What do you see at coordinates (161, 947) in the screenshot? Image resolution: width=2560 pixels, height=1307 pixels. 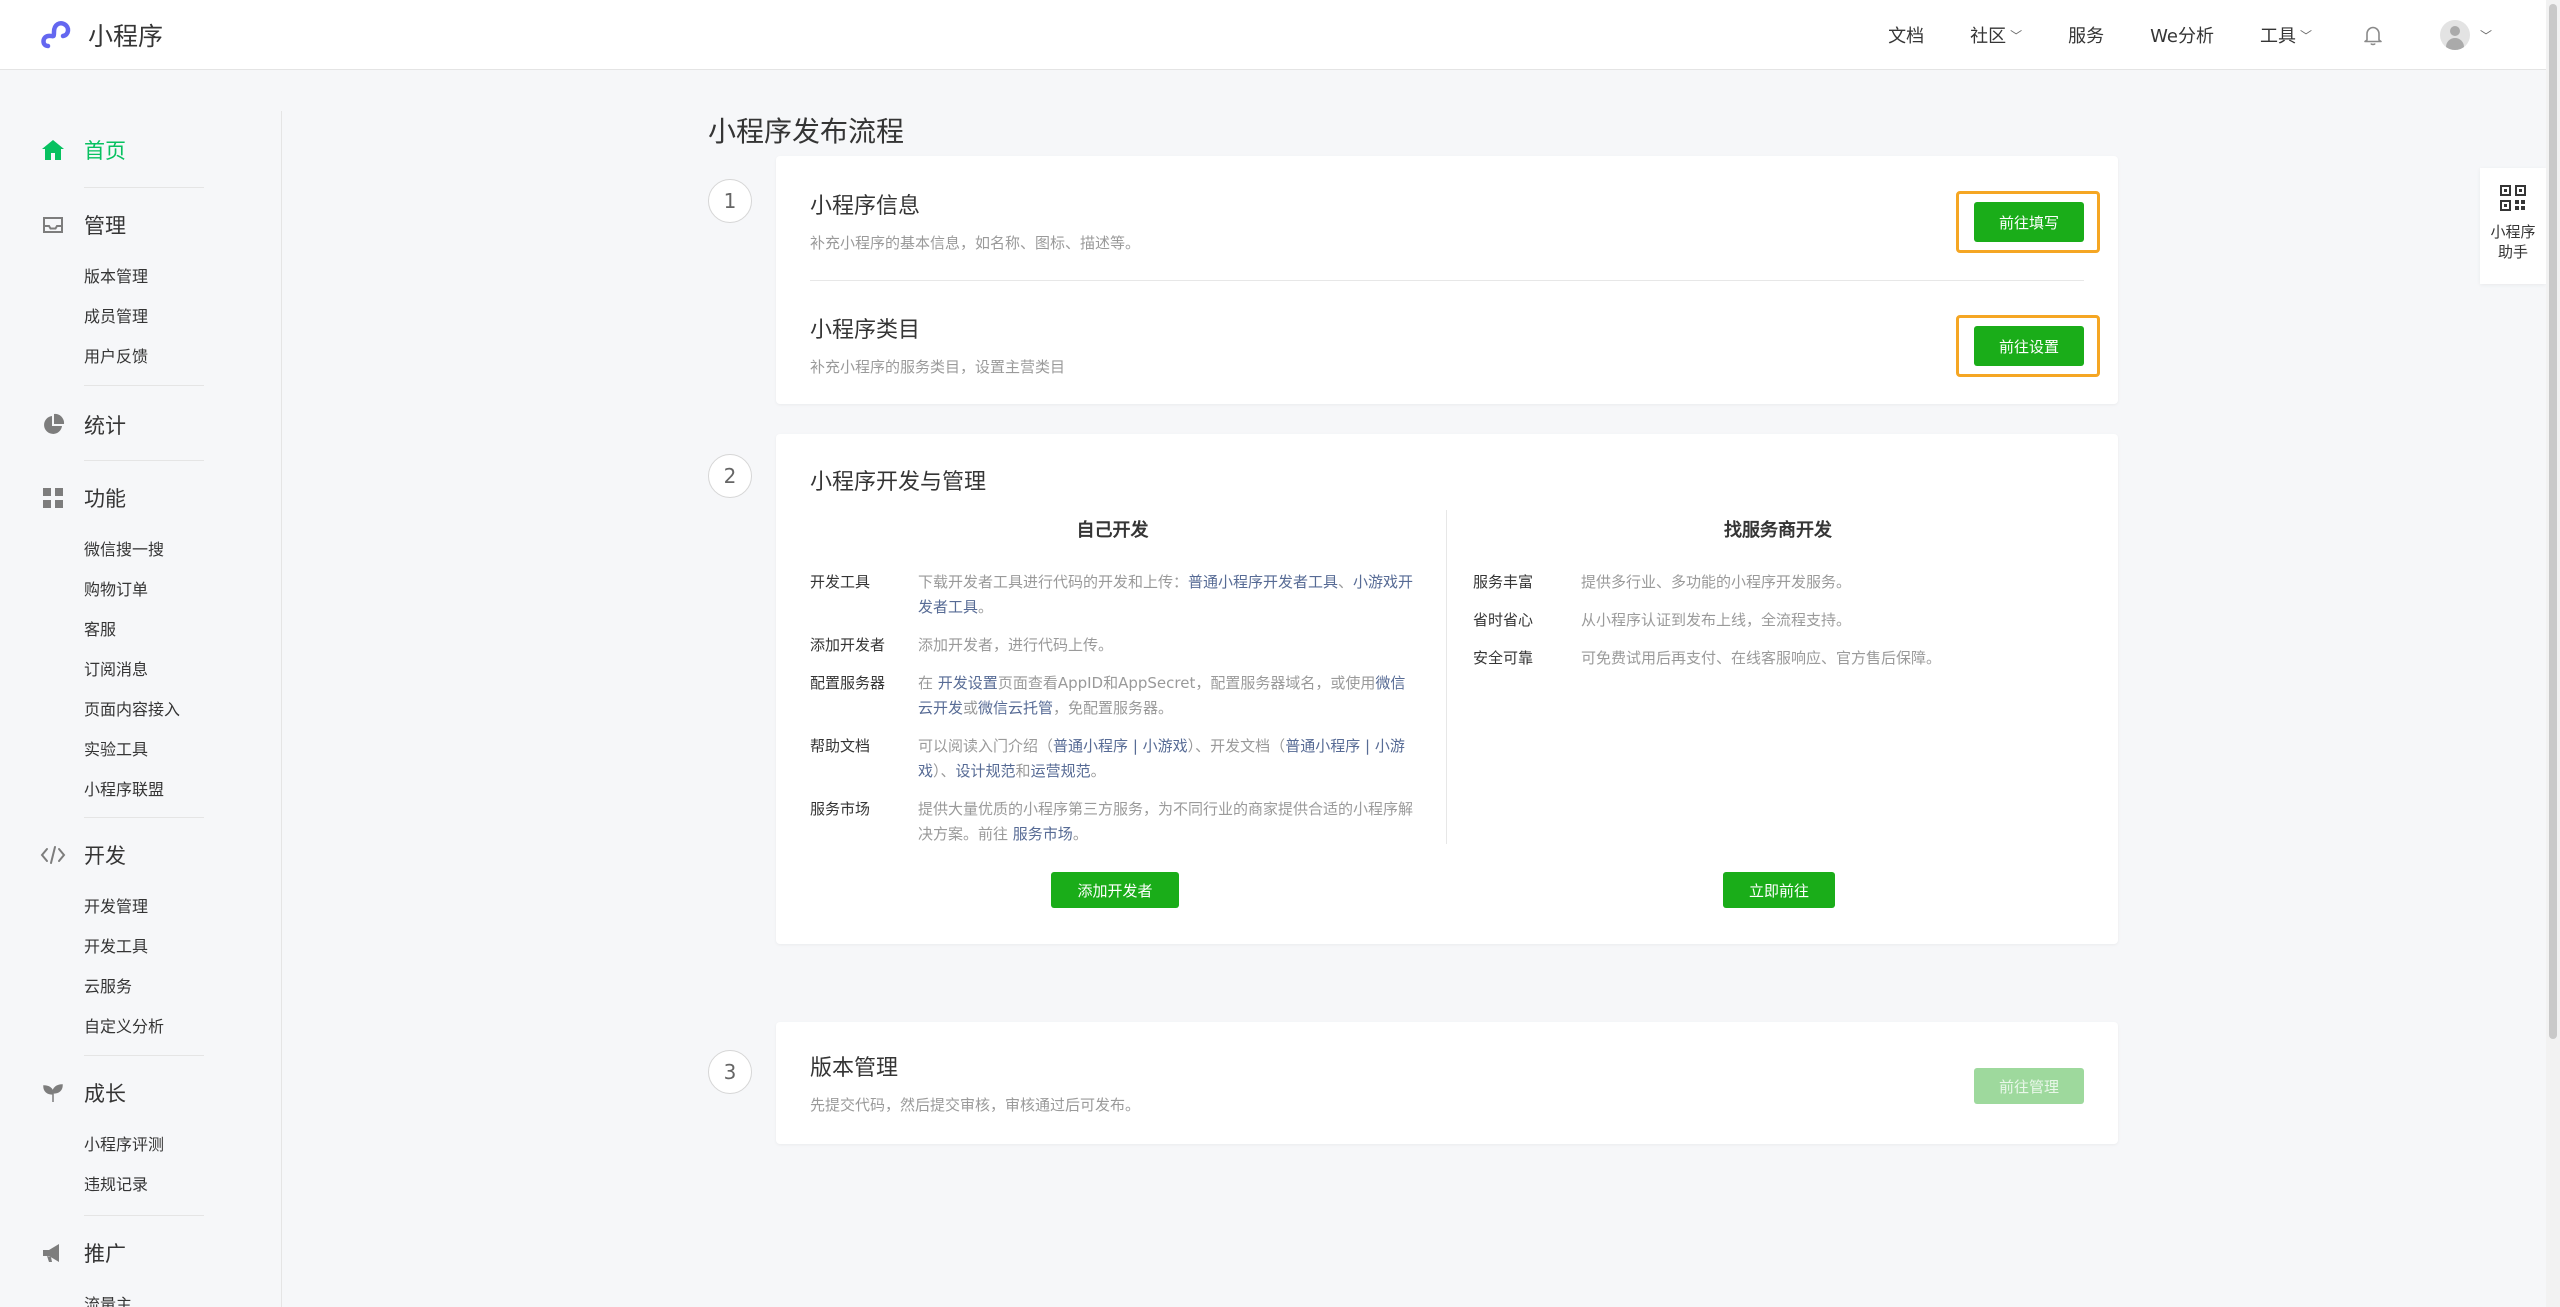 I see `sidebar-item-dev-tools: 开发工具` at bounding box center [161, 947].